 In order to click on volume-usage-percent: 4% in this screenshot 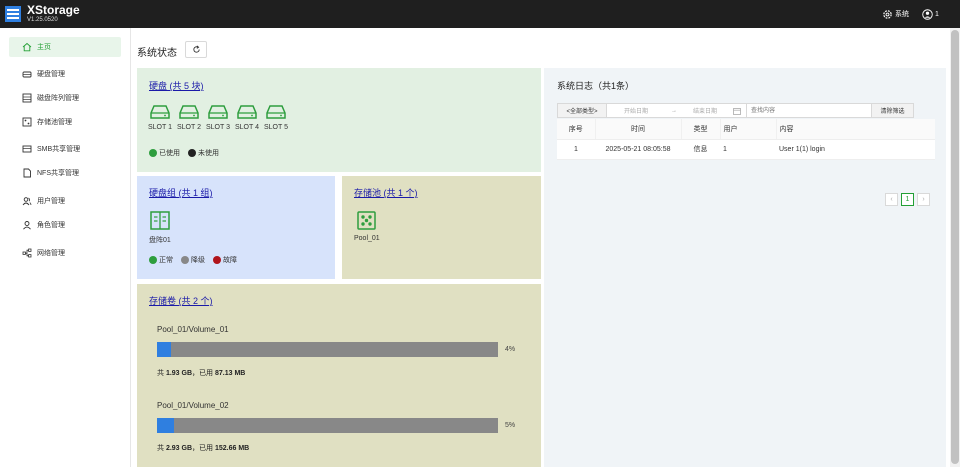, I will do `click(510, 349)`.